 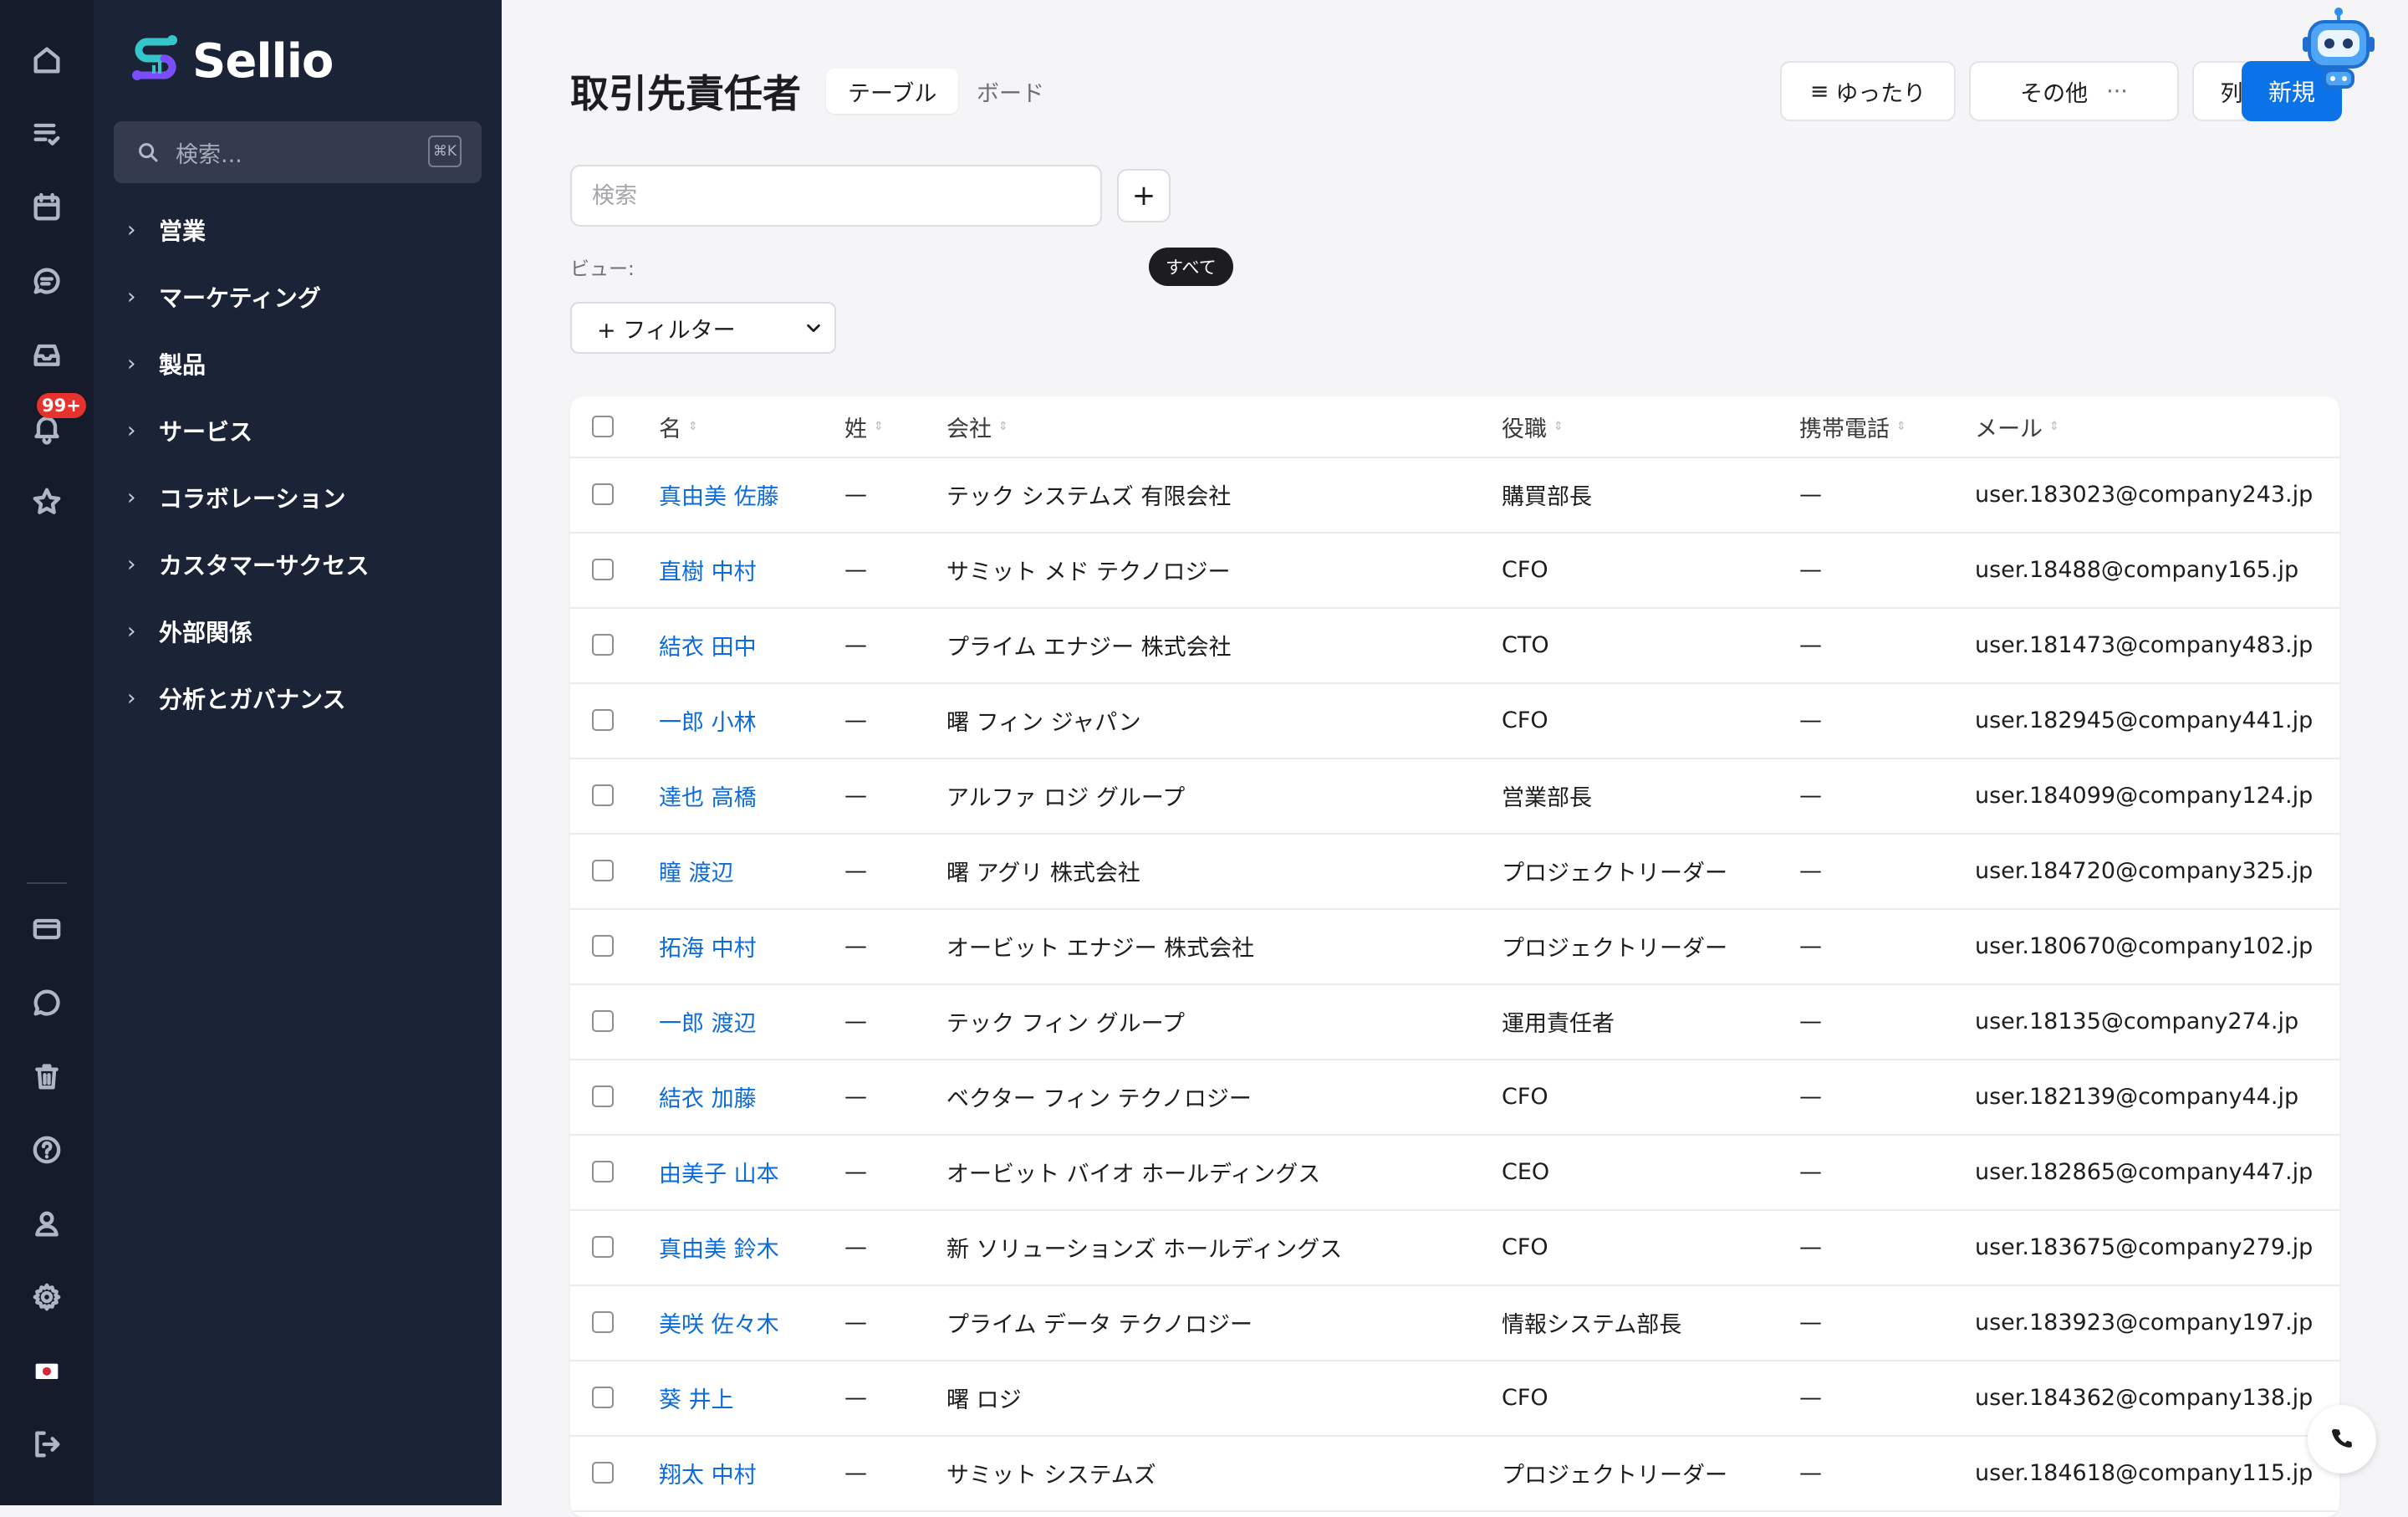 I want to click on page-title: 取引先責任者, so click(x=685, y=93).